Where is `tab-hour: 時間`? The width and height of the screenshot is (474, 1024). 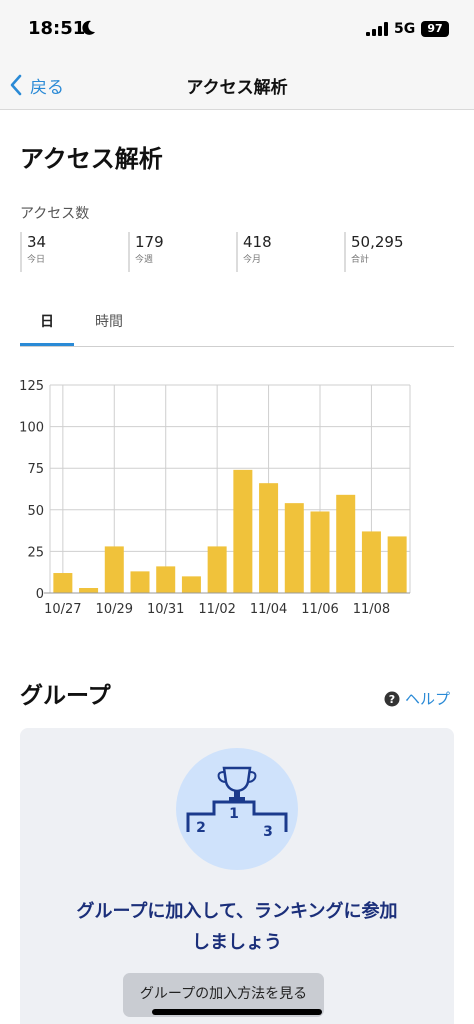
tab-hour: 時間 is located at coordinates (109, 323).